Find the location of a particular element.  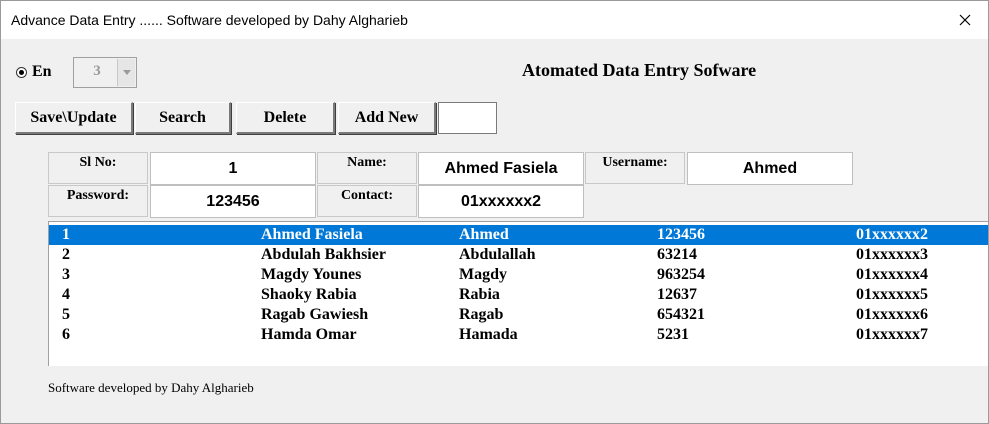

record-username: Abdulallah is located at coordinates (497, 254).